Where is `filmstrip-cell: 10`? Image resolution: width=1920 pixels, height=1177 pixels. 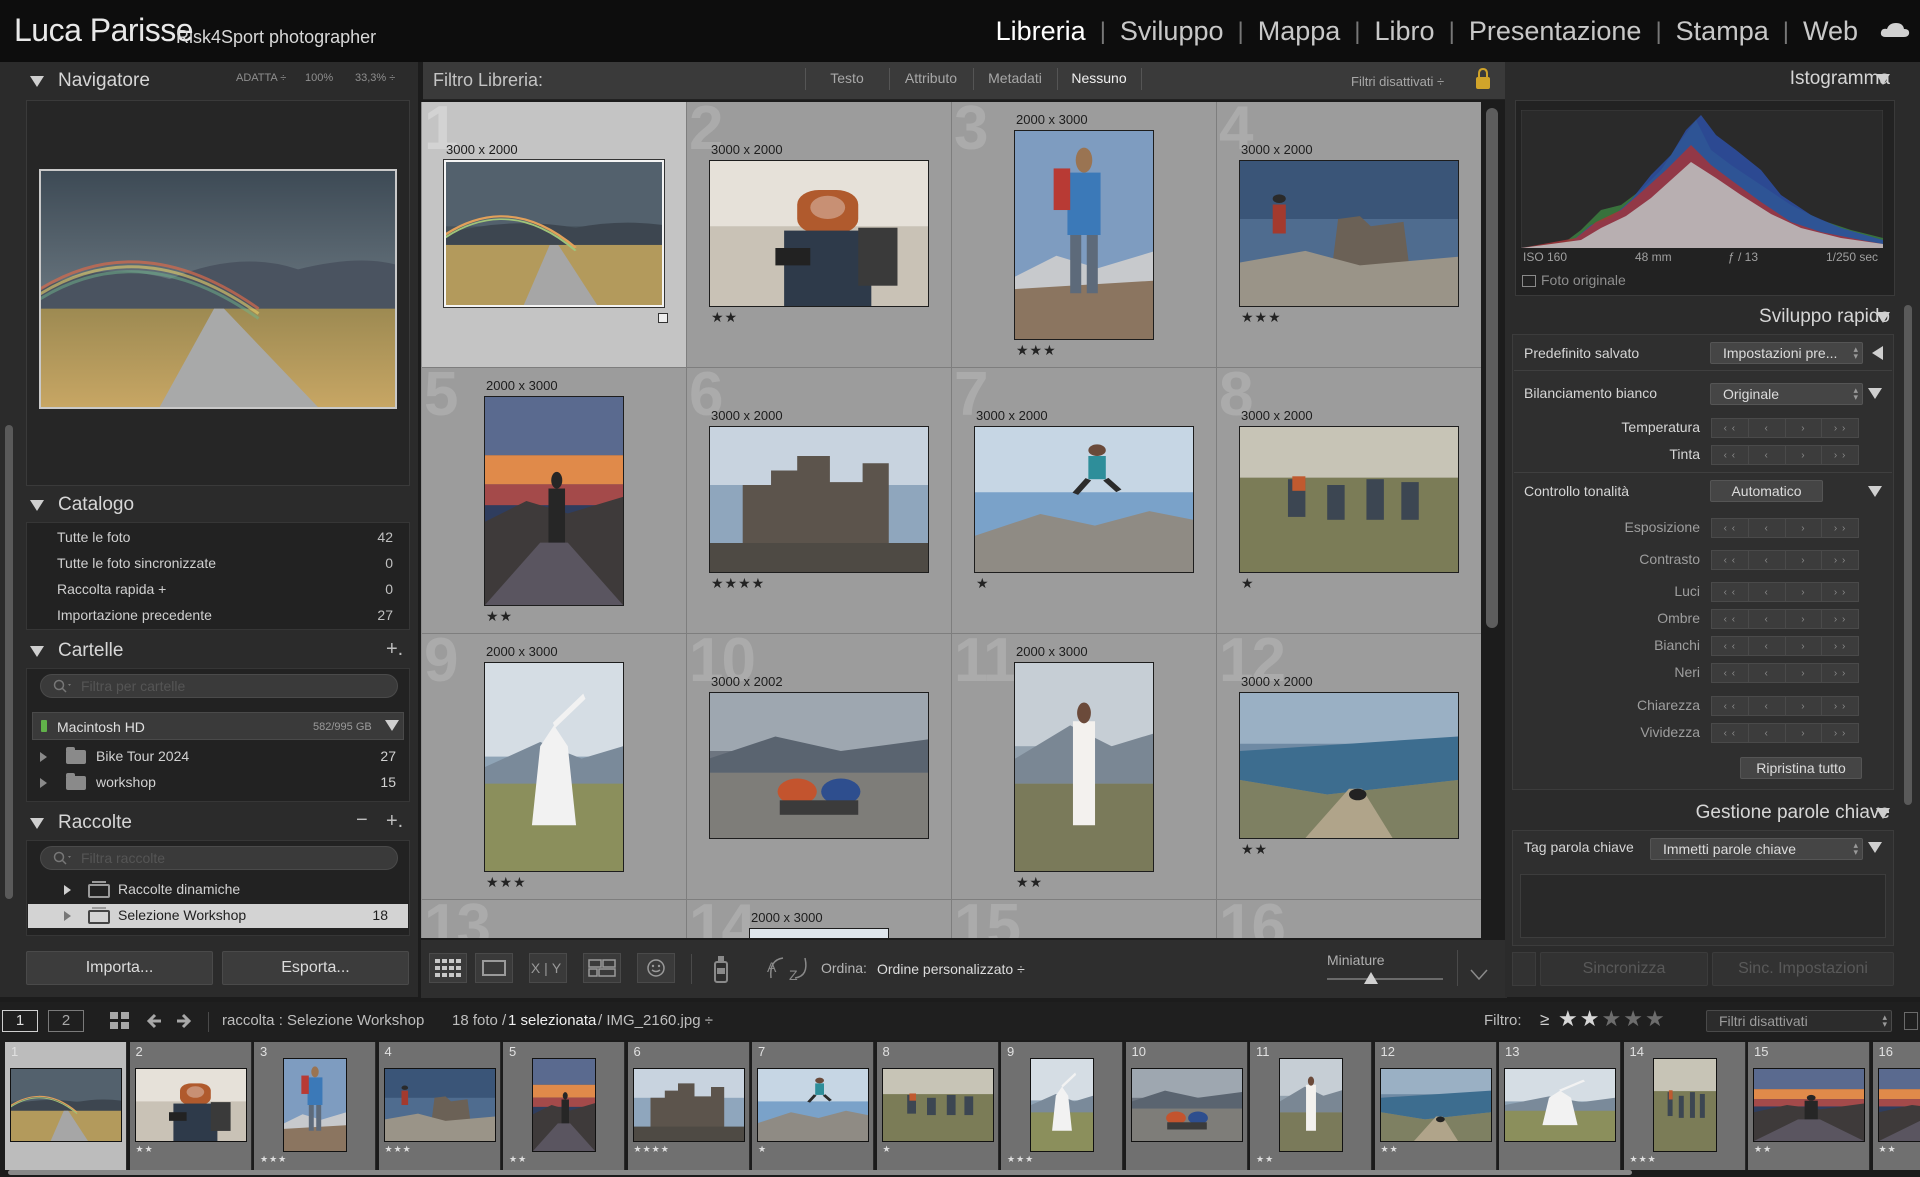 filmstrip-cell: 10 is located at coordinates (1186, 1106).